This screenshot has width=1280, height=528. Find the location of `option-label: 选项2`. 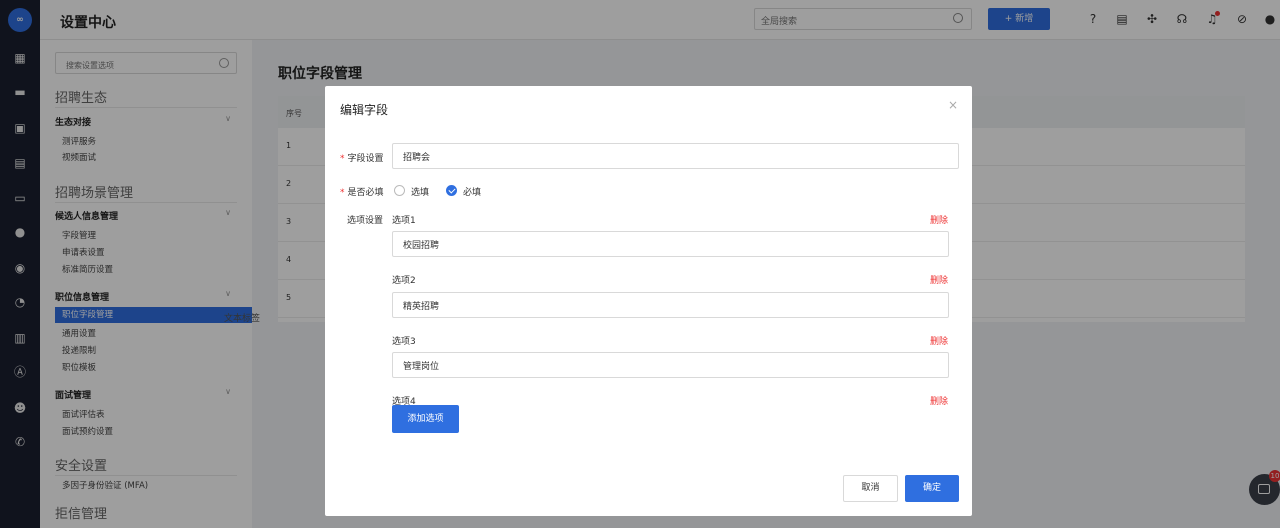

option-label: 选项2 is located at coordinates (404, 281).